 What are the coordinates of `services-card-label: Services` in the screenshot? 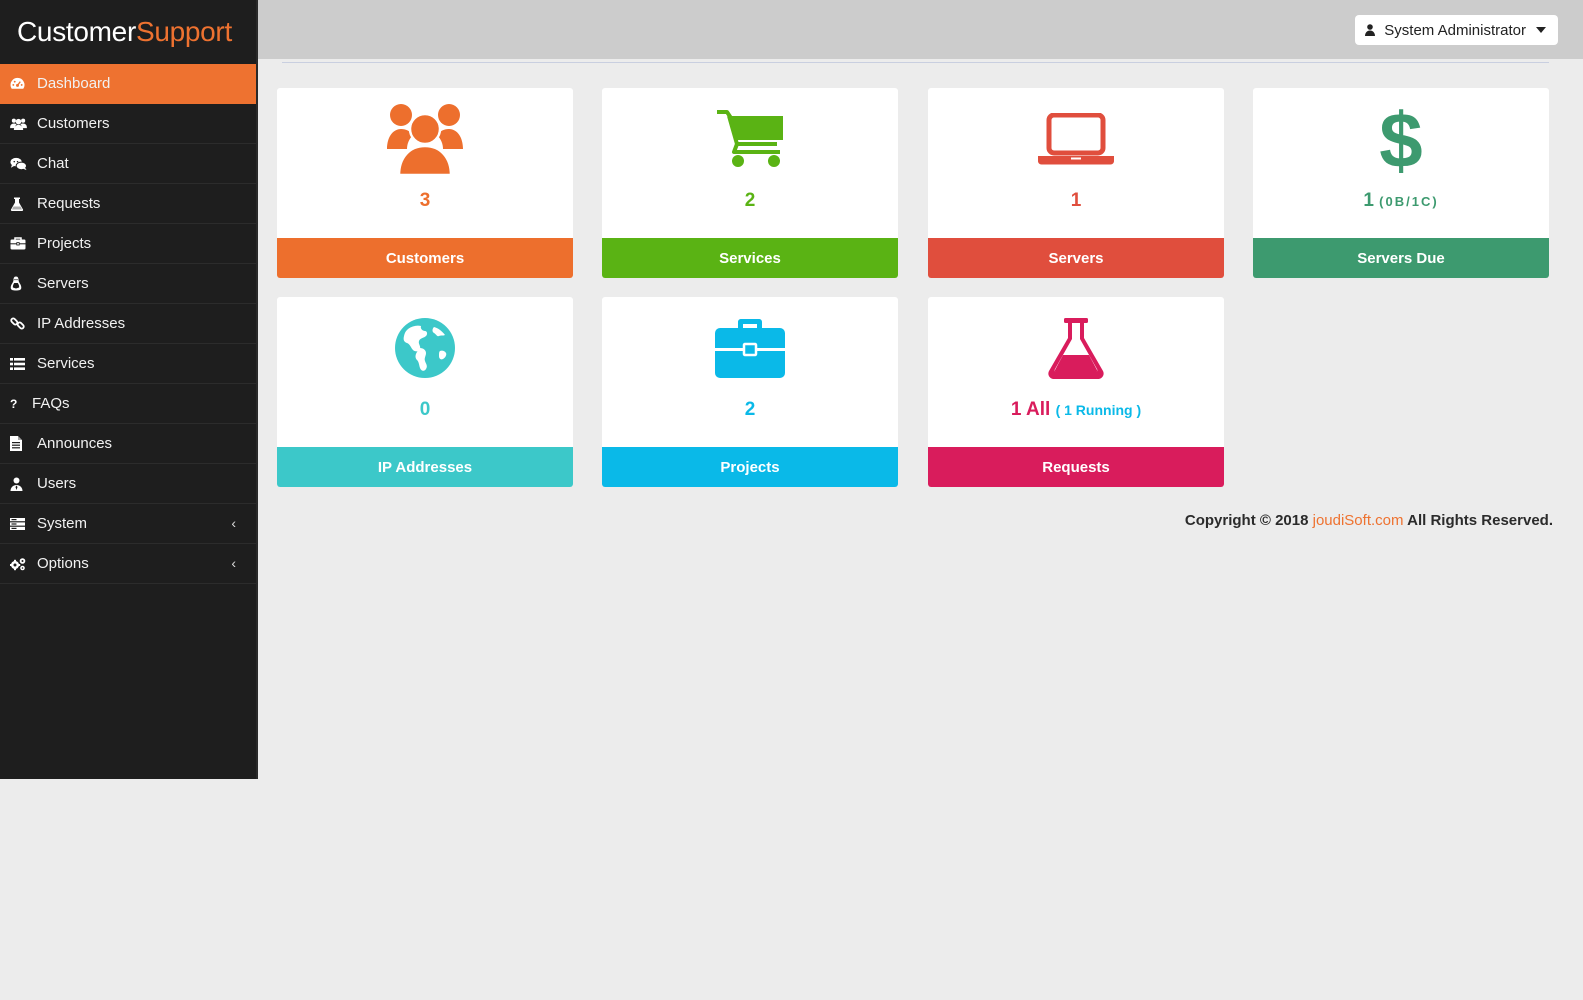 It's located at (750, 258).